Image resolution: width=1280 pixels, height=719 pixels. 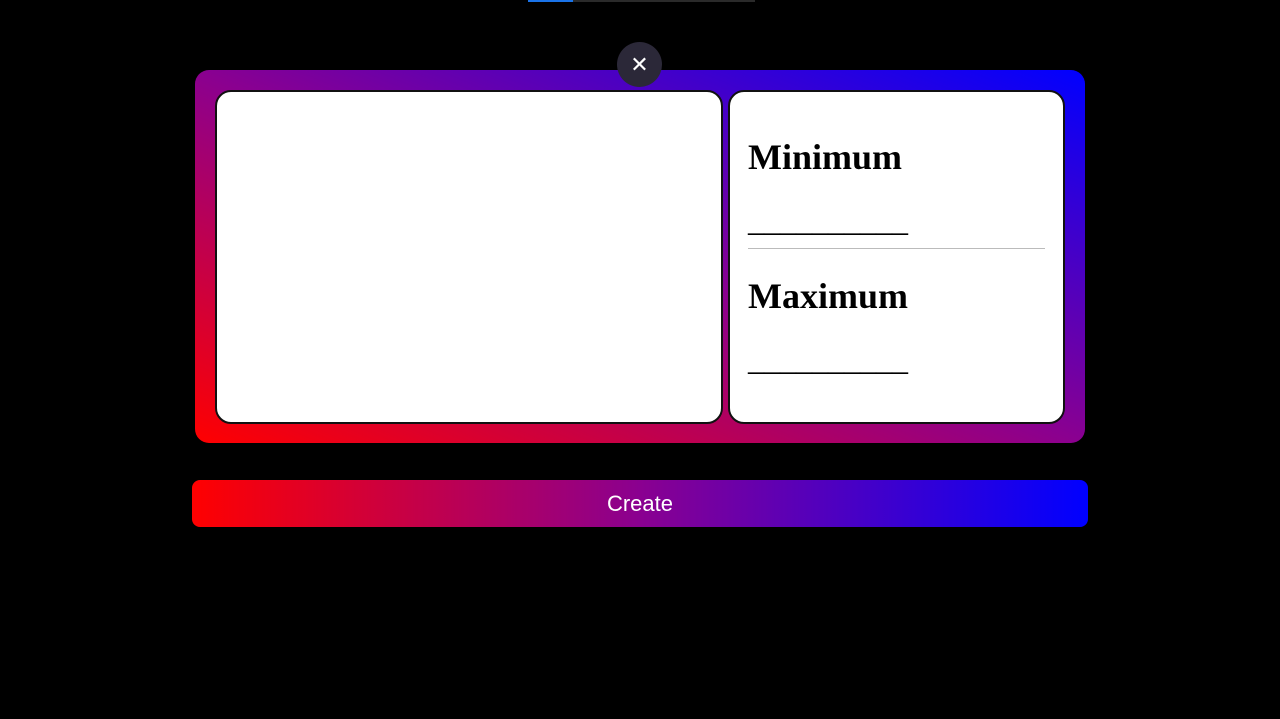 I want to click on progress-fill, so click(x=551, y=1).